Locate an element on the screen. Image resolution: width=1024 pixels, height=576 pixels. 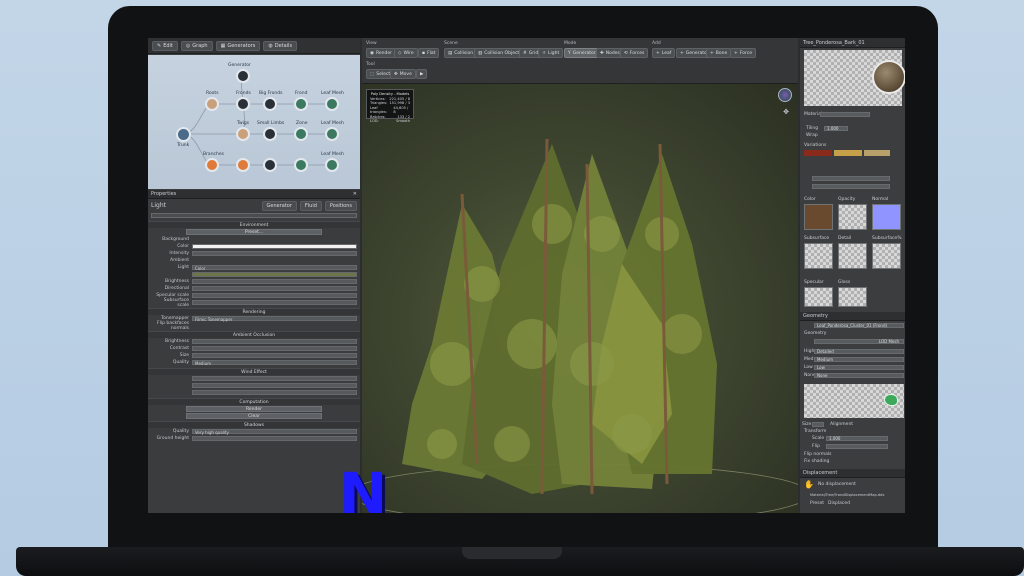
render-button: Render is located at coordinates (254, 409).